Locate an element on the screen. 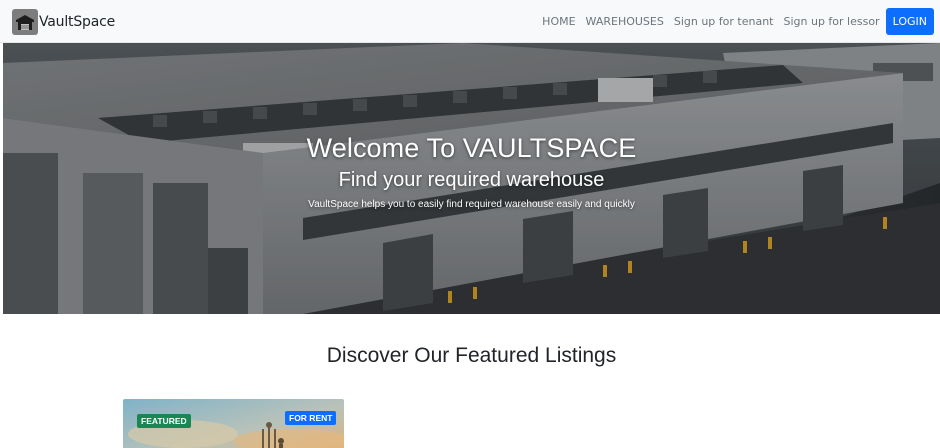  featured-badge: FEATURED is located at coordinates (164, 421).